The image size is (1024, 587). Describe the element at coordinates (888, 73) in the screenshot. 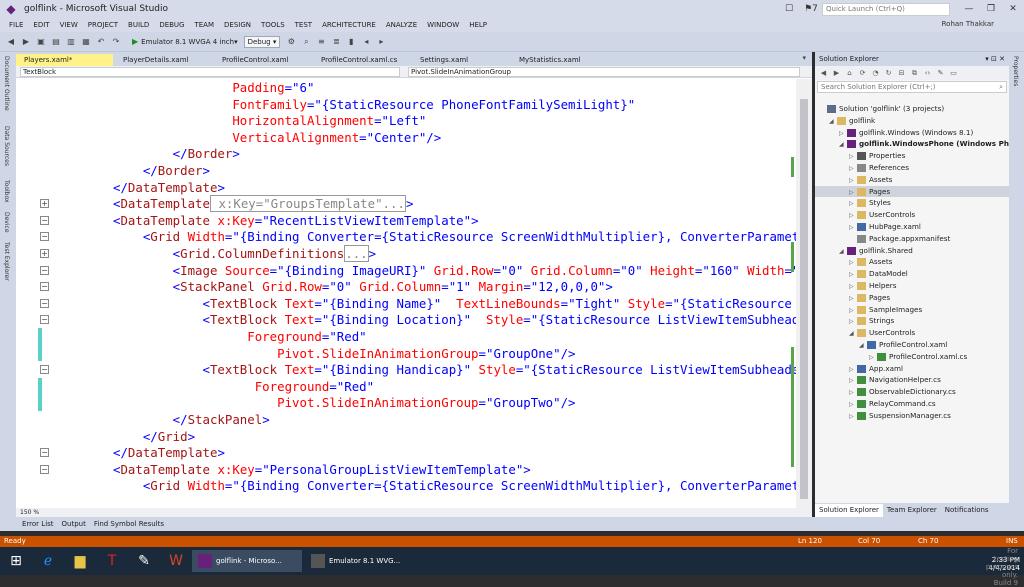

I see `refresh-icon: ↻` at that location.